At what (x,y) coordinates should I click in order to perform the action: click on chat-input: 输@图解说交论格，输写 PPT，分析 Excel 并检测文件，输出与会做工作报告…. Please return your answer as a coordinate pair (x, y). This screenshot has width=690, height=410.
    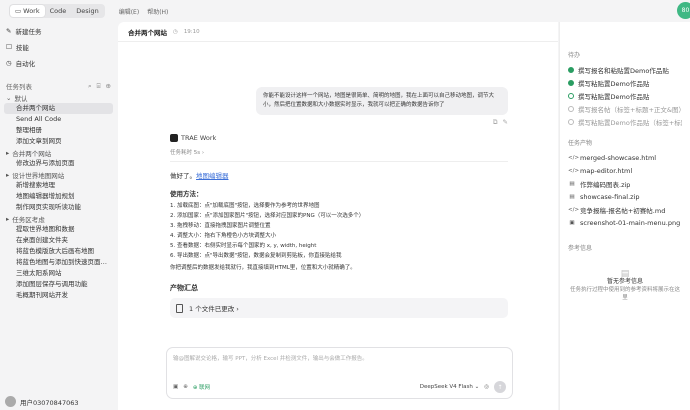
    Looking at the image, I should click on (339, 373).